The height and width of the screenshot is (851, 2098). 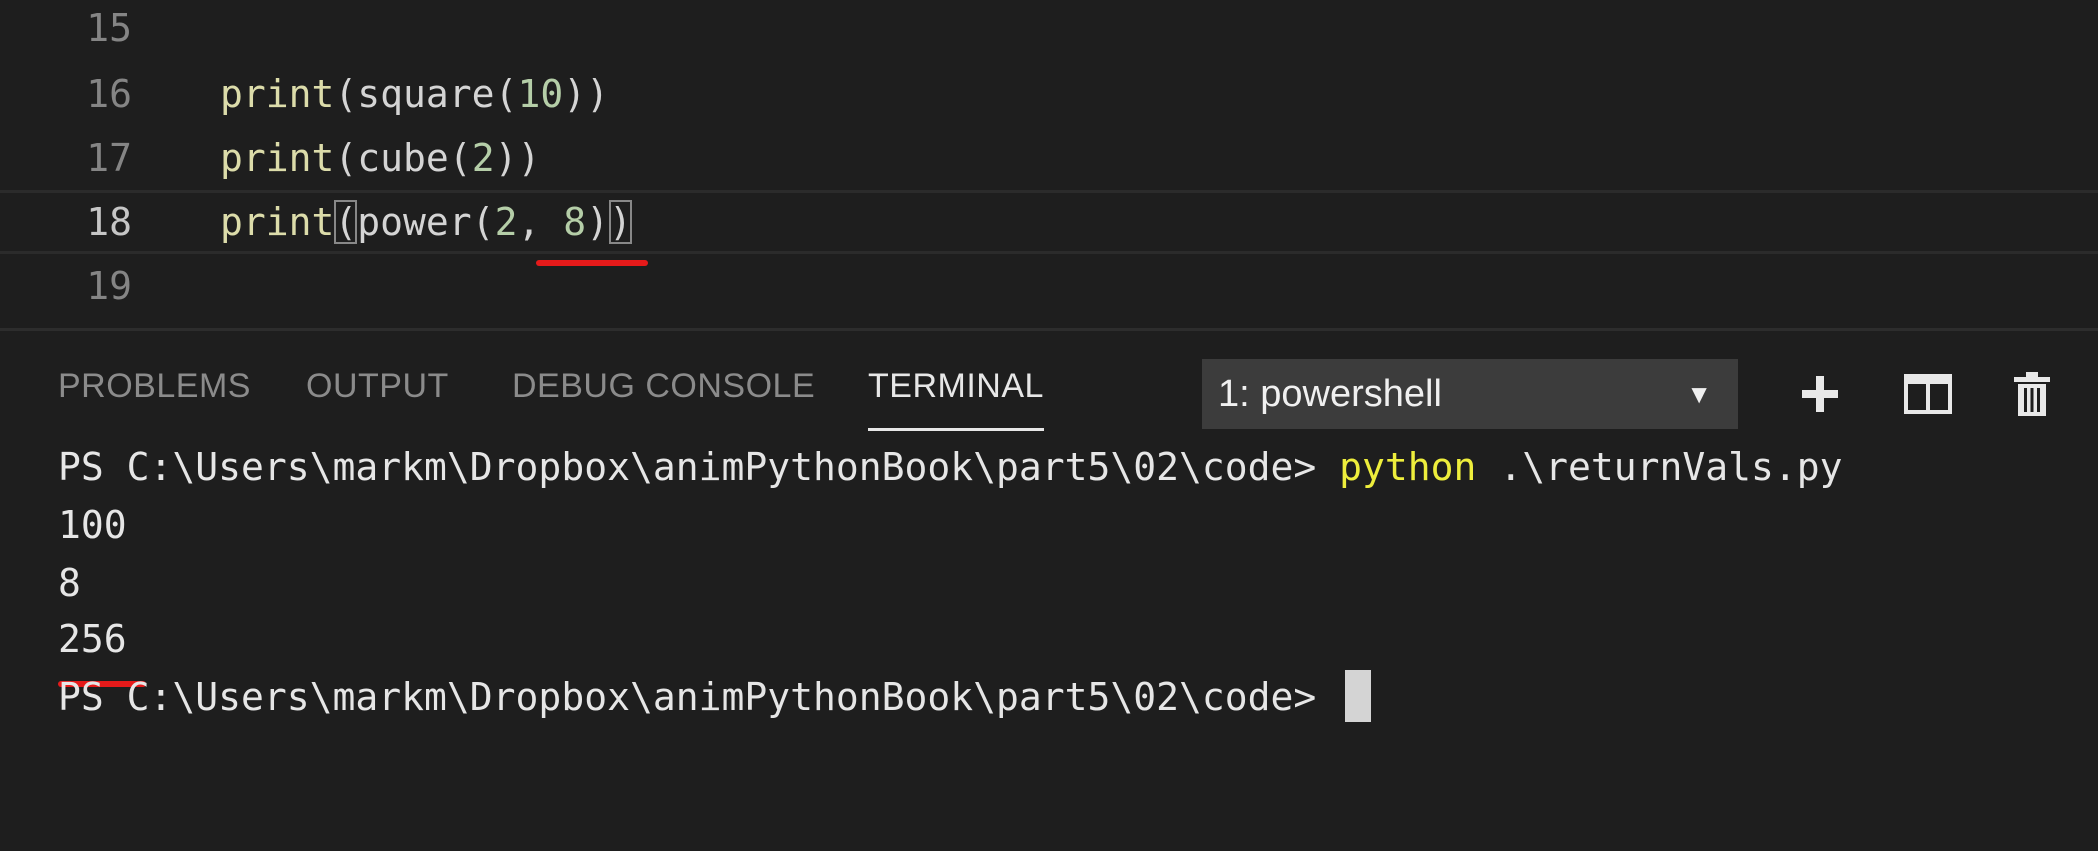 I want to click on line-number: 18, so click(x=109, y=222).